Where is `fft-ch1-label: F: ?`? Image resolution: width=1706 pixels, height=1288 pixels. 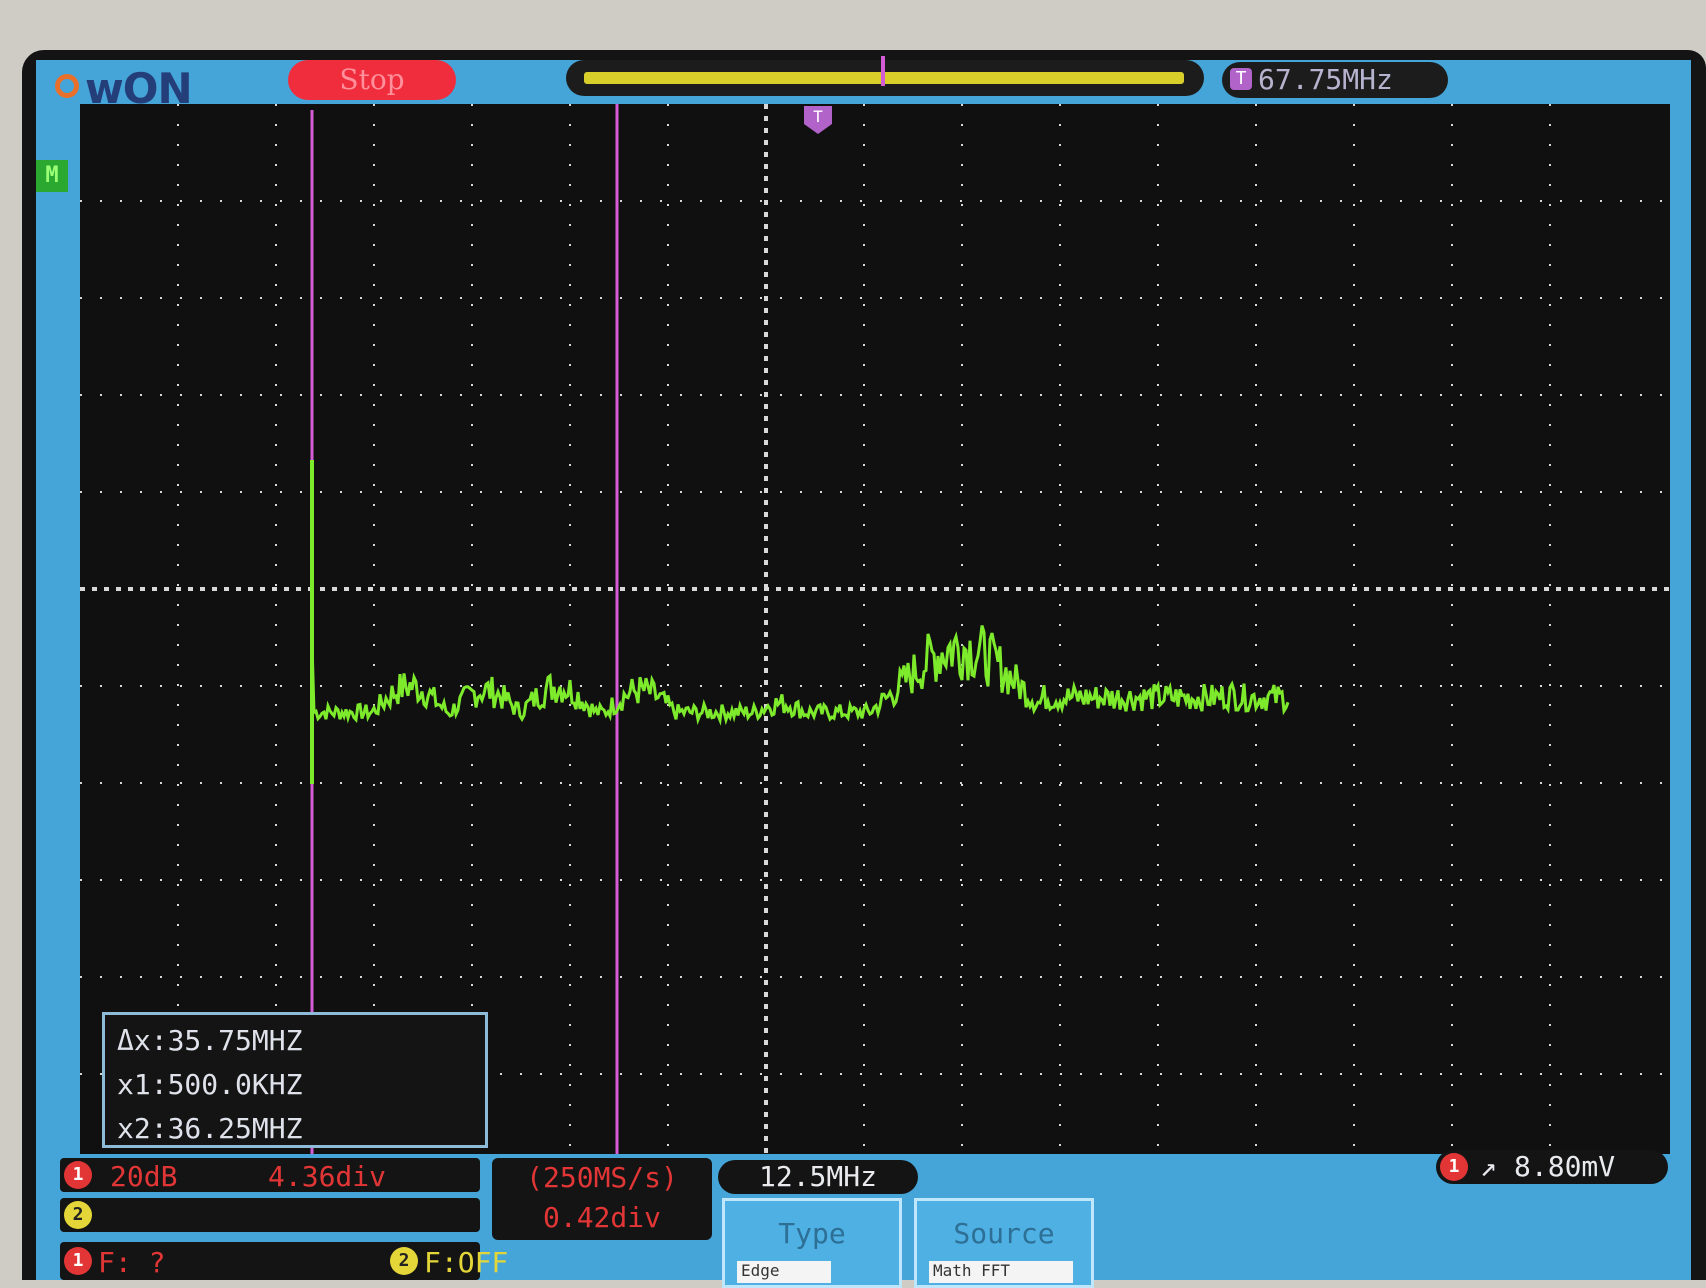
fft-ch1-label: F: ? is located at coordinates (132, 1262).